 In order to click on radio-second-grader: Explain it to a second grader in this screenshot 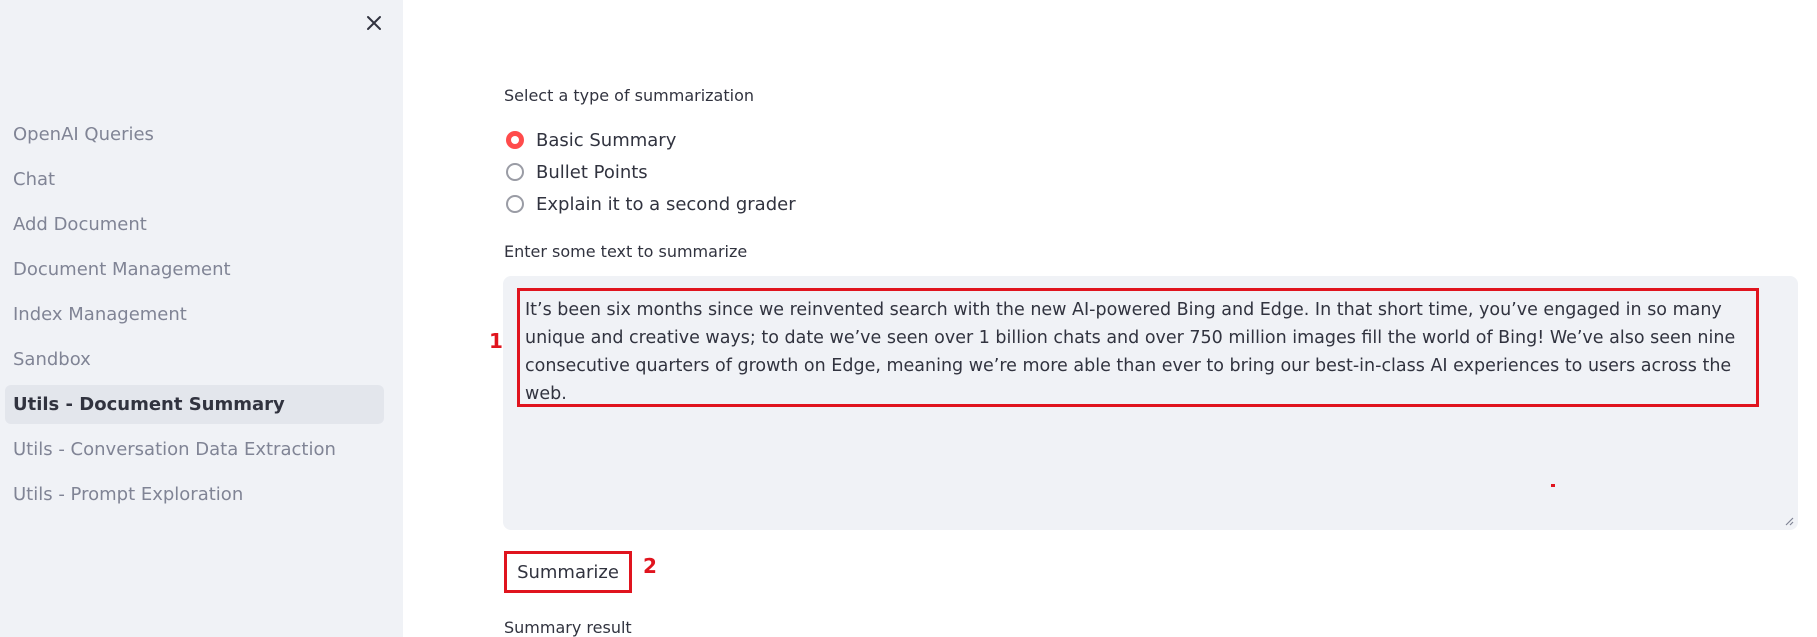, I will do `click(651, 204)`.